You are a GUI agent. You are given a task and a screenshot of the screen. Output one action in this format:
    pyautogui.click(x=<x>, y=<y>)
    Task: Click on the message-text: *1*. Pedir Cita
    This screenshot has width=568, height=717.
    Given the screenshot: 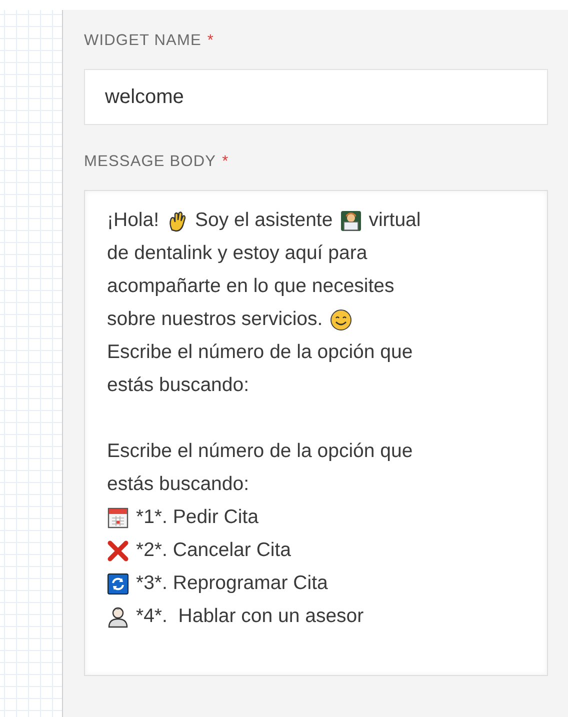 What is the action you would take?
    pyautogui.click(x=197, y=517)
    